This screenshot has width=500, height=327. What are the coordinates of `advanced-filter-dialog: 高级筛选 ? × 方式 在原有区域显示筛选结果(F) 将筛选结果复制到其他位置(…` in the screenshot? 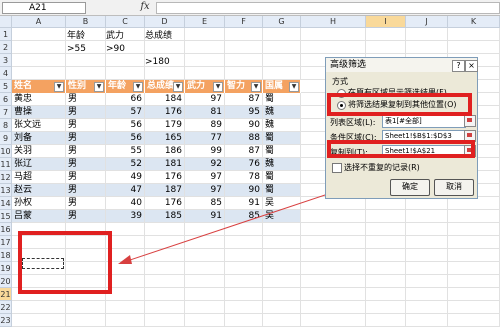 It's located at (401, 128).